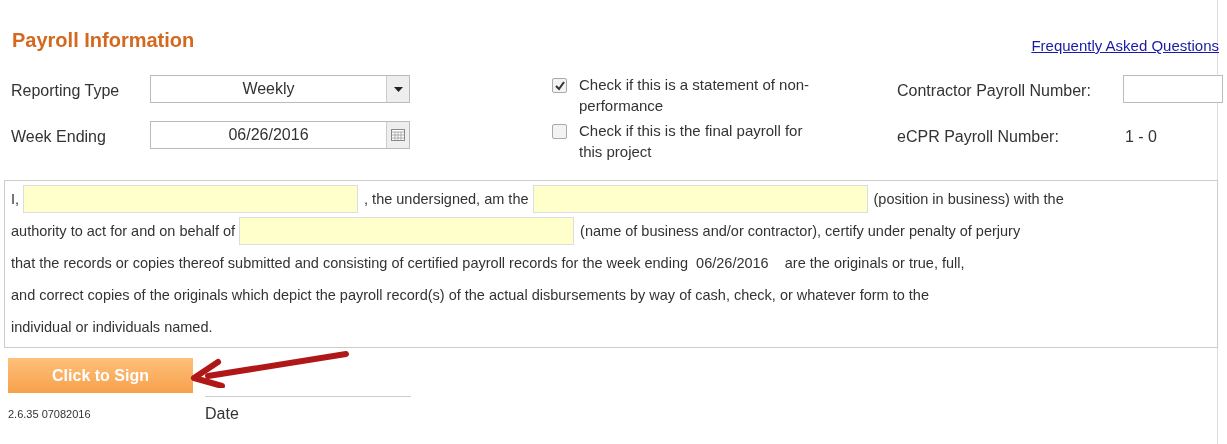  What do you see at coordinates (488, 263) in the screenshot?
I see `certification-text: that the records or copies thereof submitted and consisting of certified payroll records for the week ending 06/26/2016 are the originals or true, full,` at bounding box center [488, 263].